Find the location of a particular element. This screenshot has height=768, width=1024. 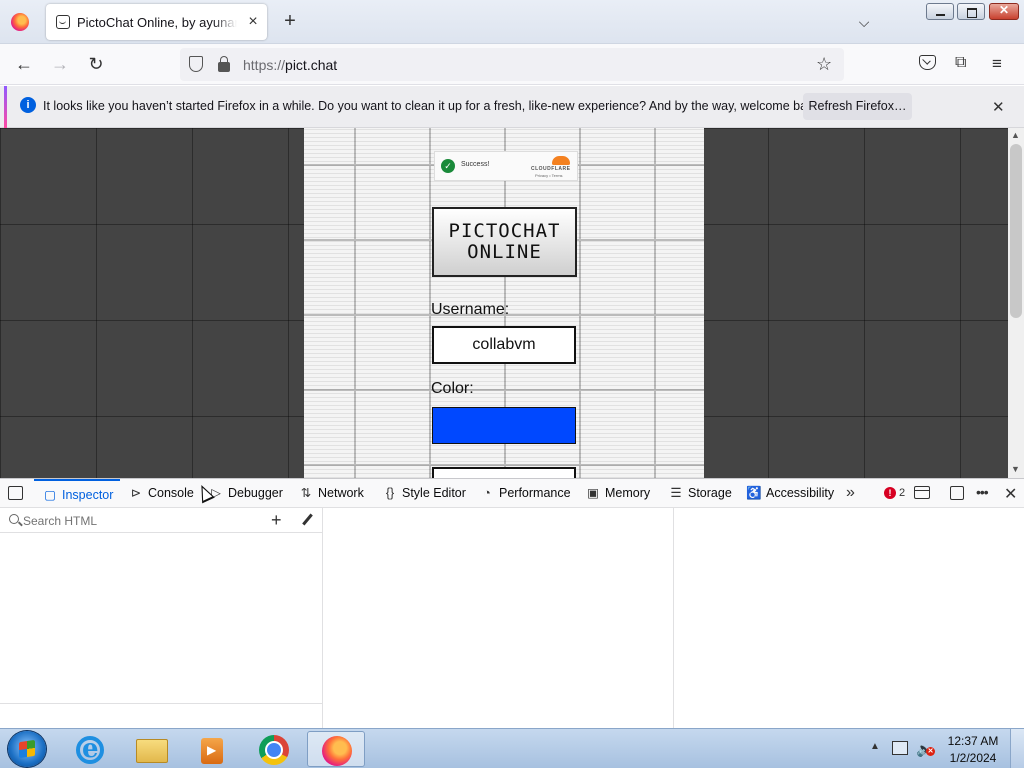

window-close-button is located at coordinates (1004, 11).